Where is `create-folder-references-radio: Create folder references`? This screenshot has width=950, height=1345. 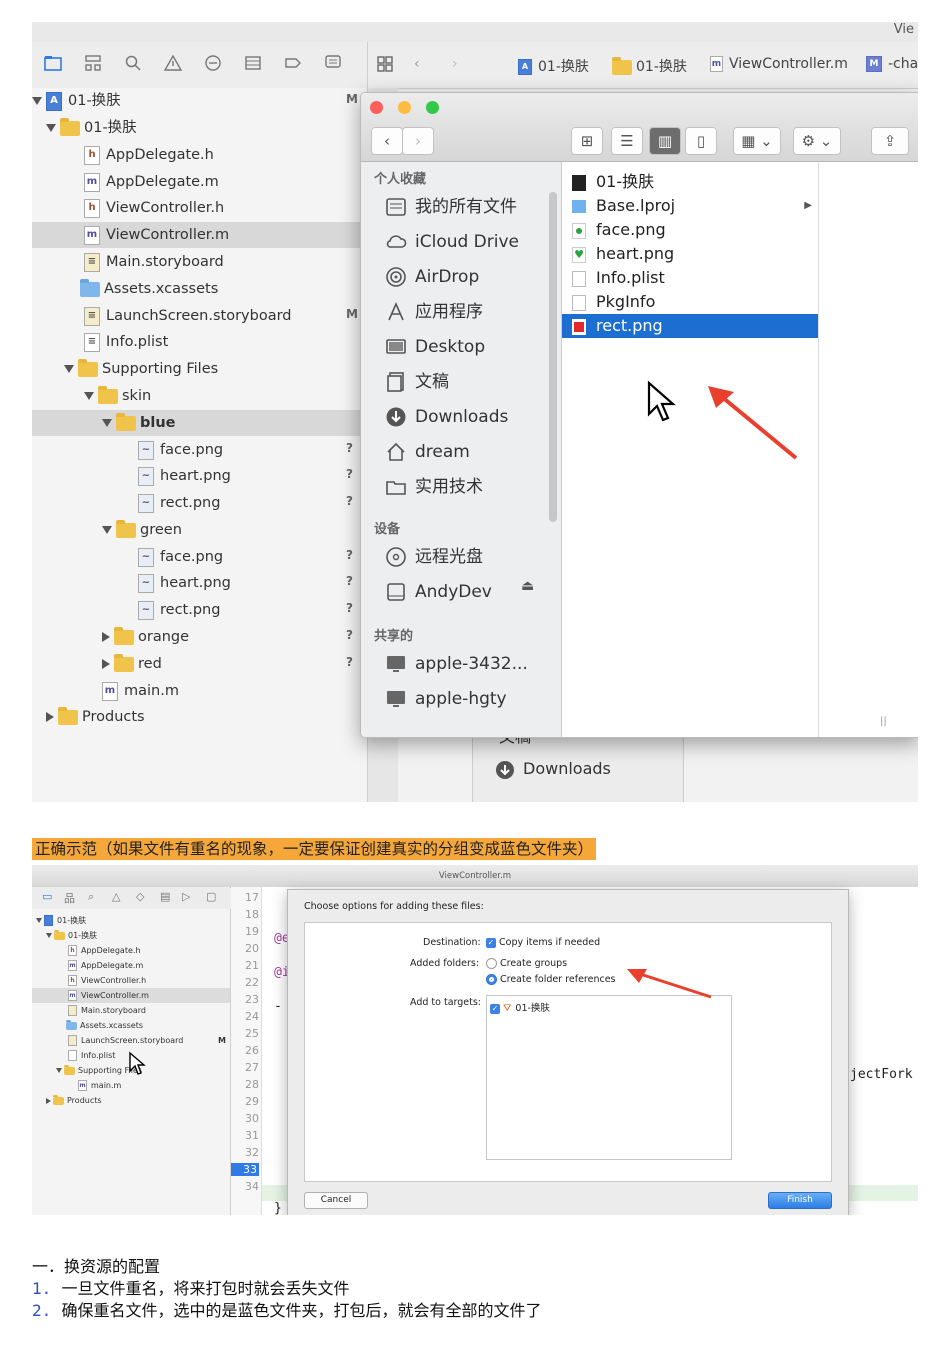
create-folder-references-radio: Create folder references is located at coordinates (551, 979).